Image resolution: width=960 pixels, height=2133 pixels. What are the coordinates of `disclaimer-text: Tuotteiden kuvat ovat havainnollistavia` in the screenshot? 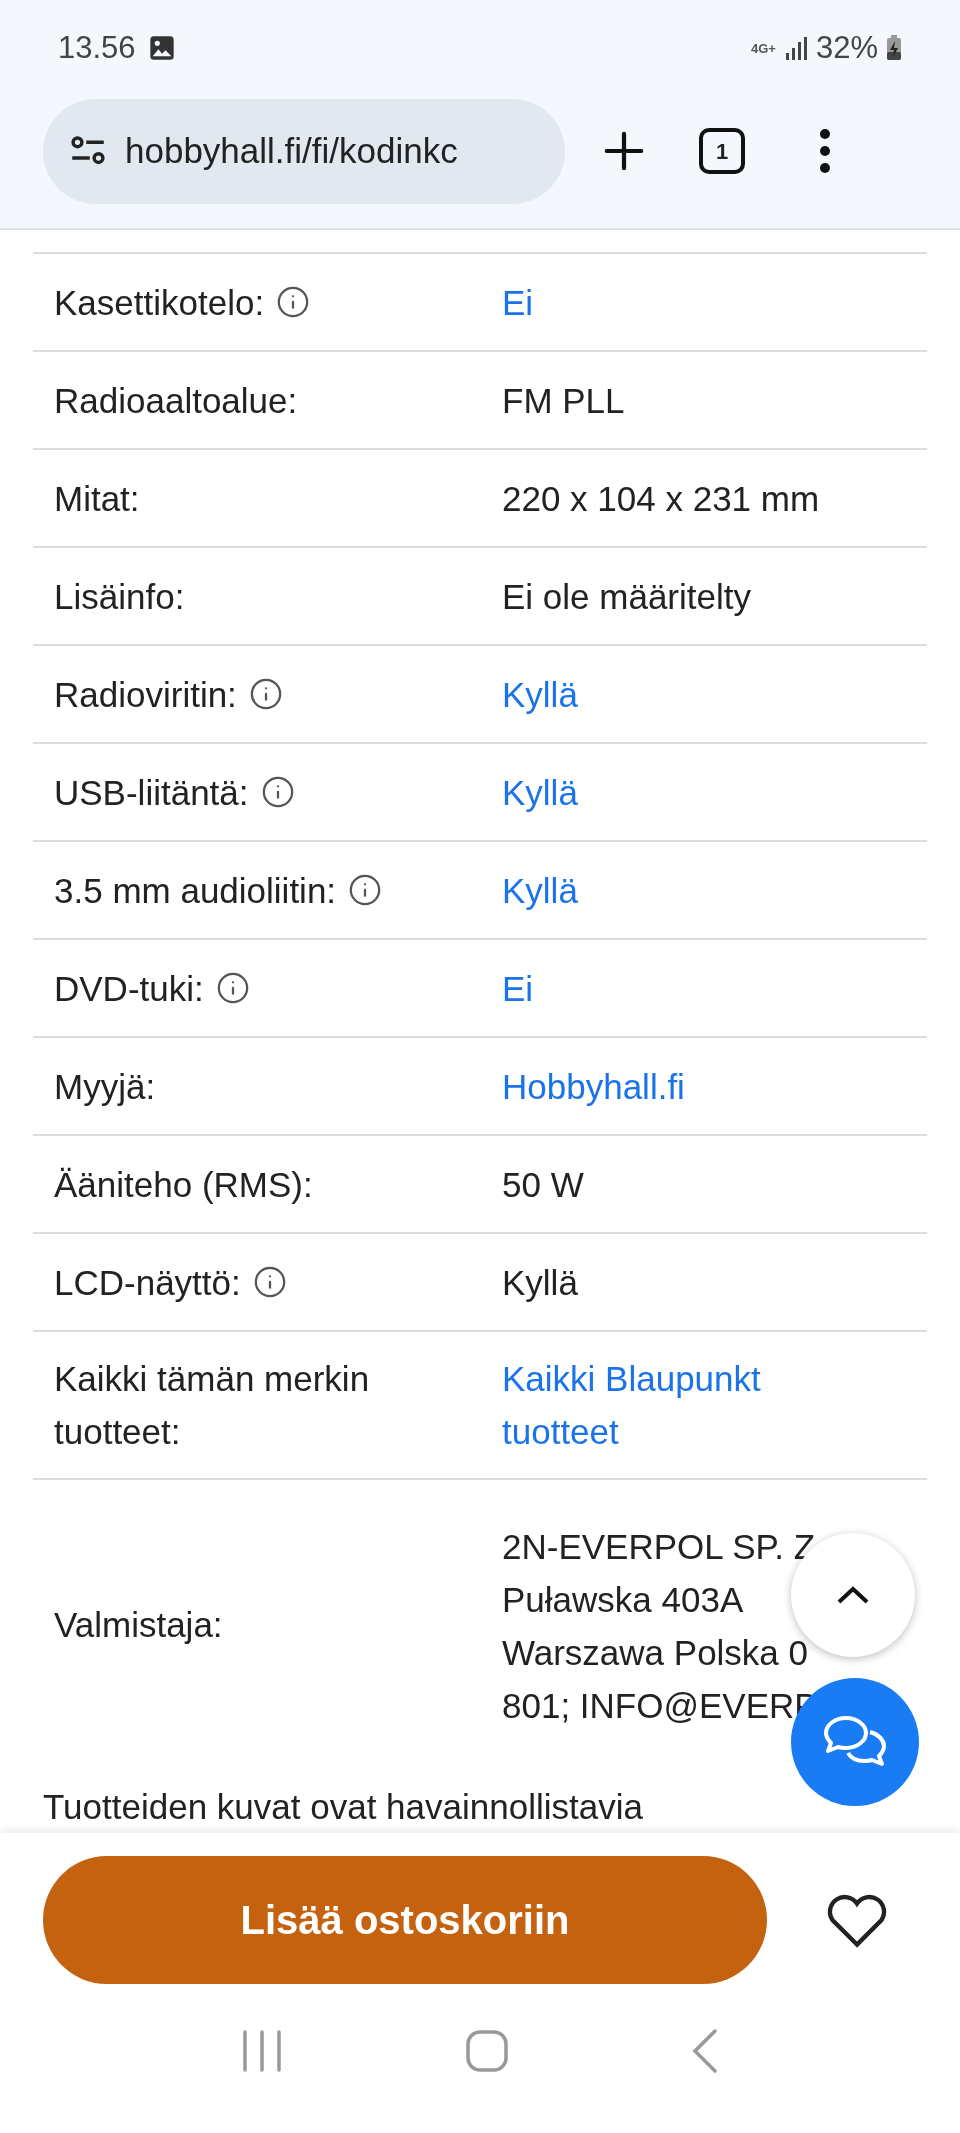 It's located at (343, 1806).